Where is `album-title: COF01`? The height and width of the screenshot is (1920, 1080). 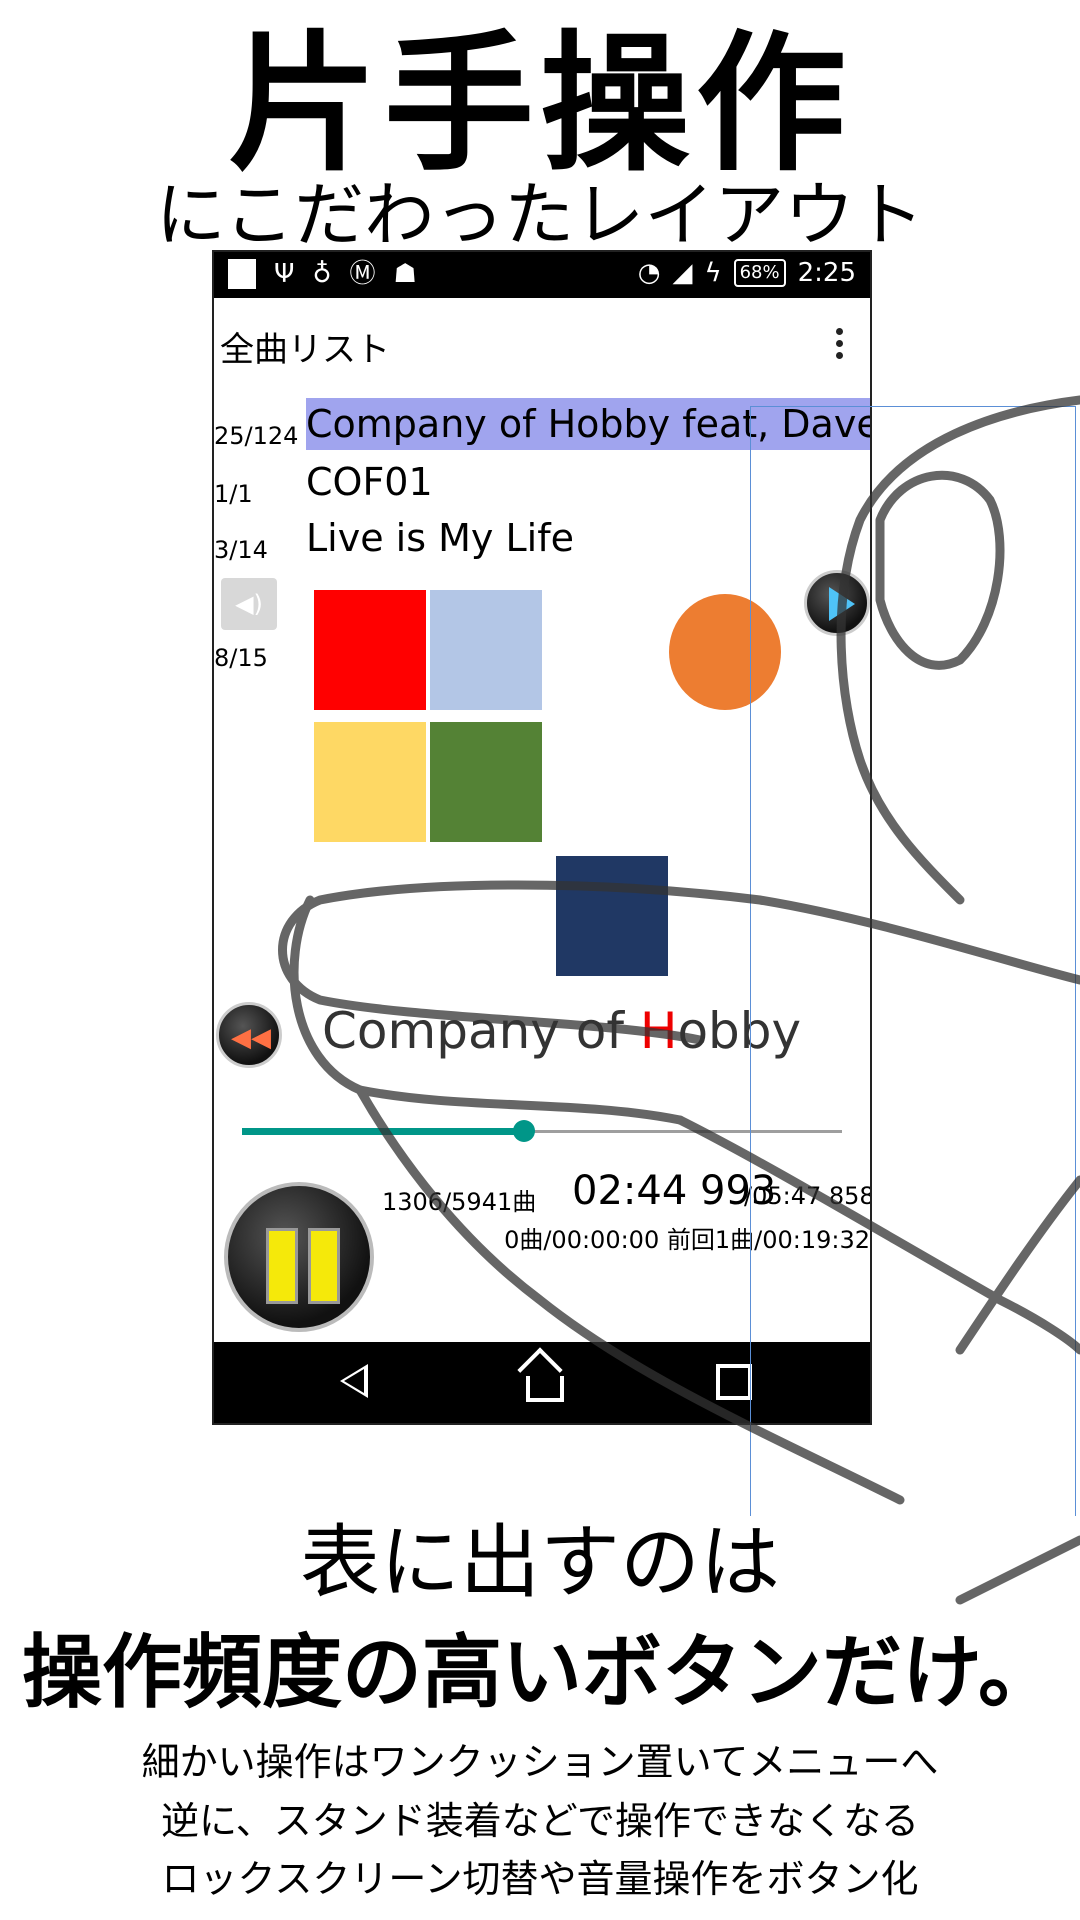 album-title: COF01 is located at coordinates (369, 482).